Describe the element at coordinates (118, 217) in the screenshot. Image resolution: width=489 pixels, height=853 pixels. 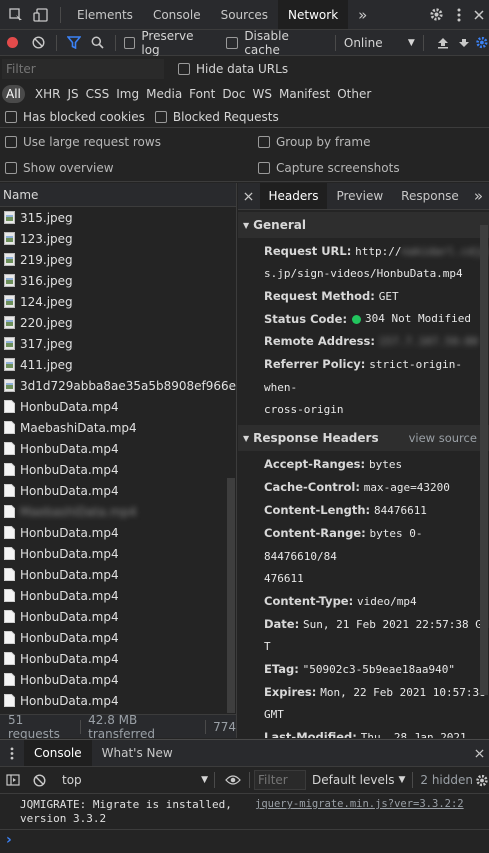
I see `request-row: 315.jpeg` at that location.